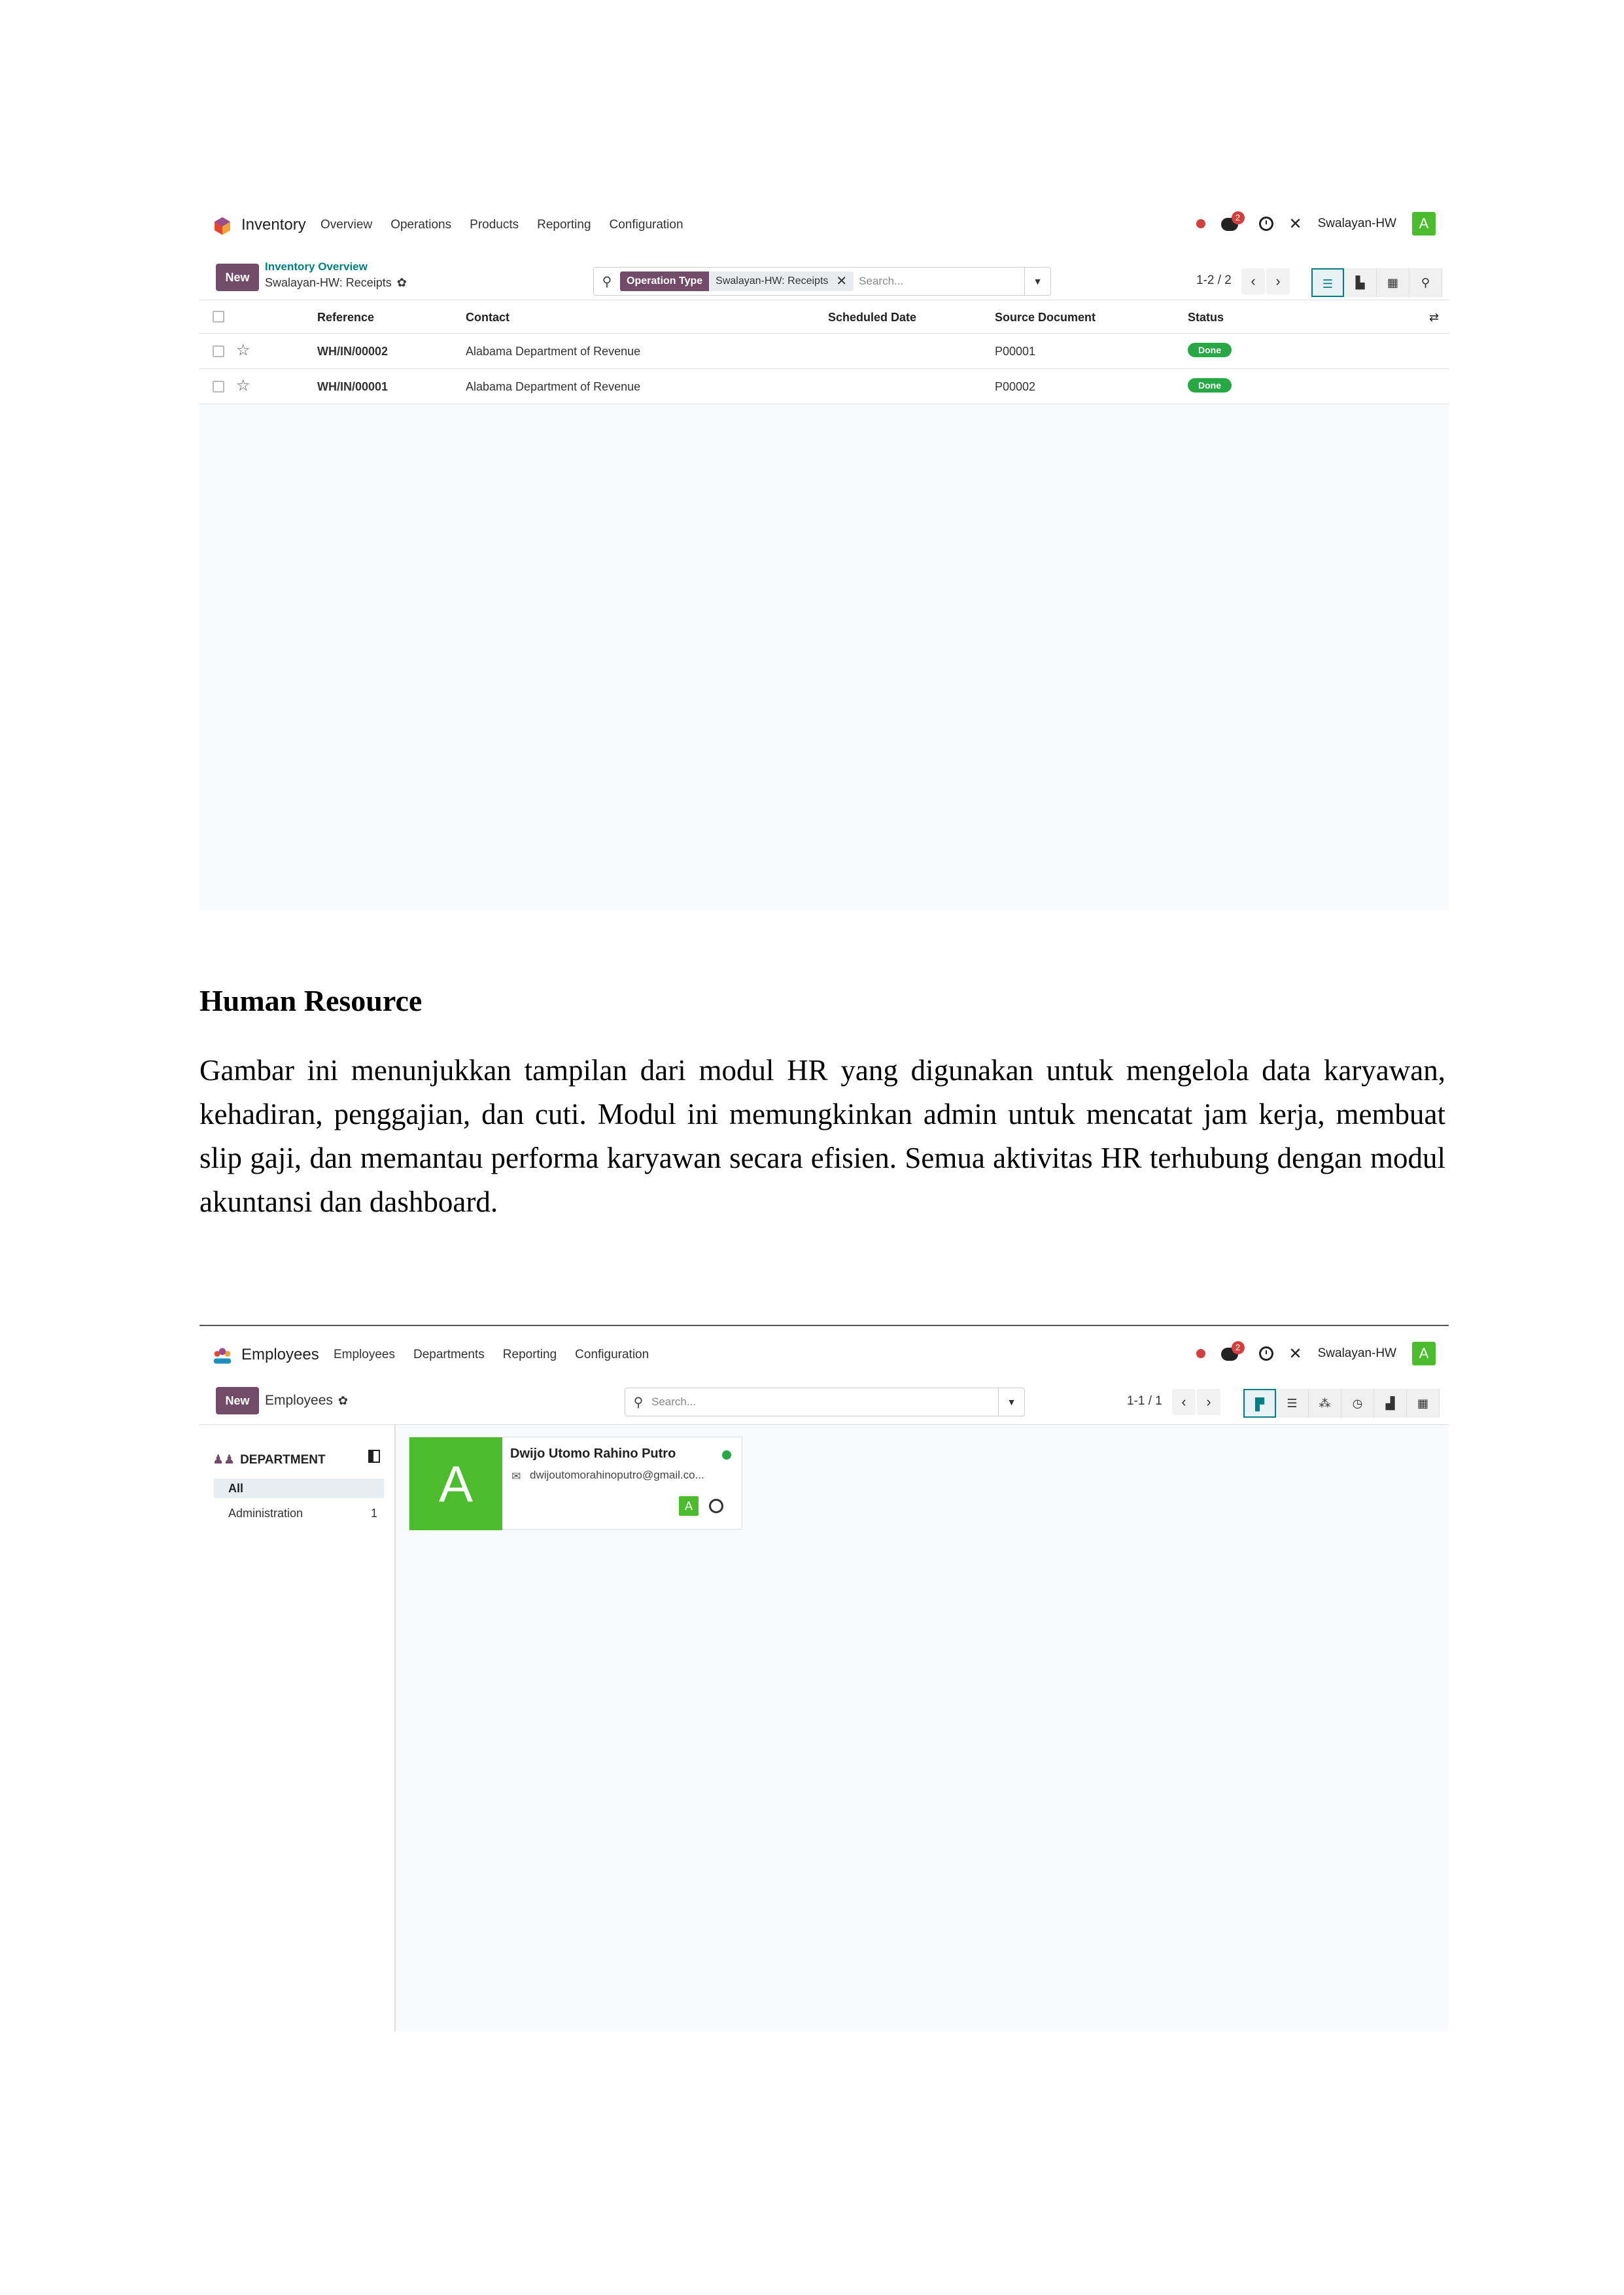  I want to click on app-name: Inventory, so click(273, 225).